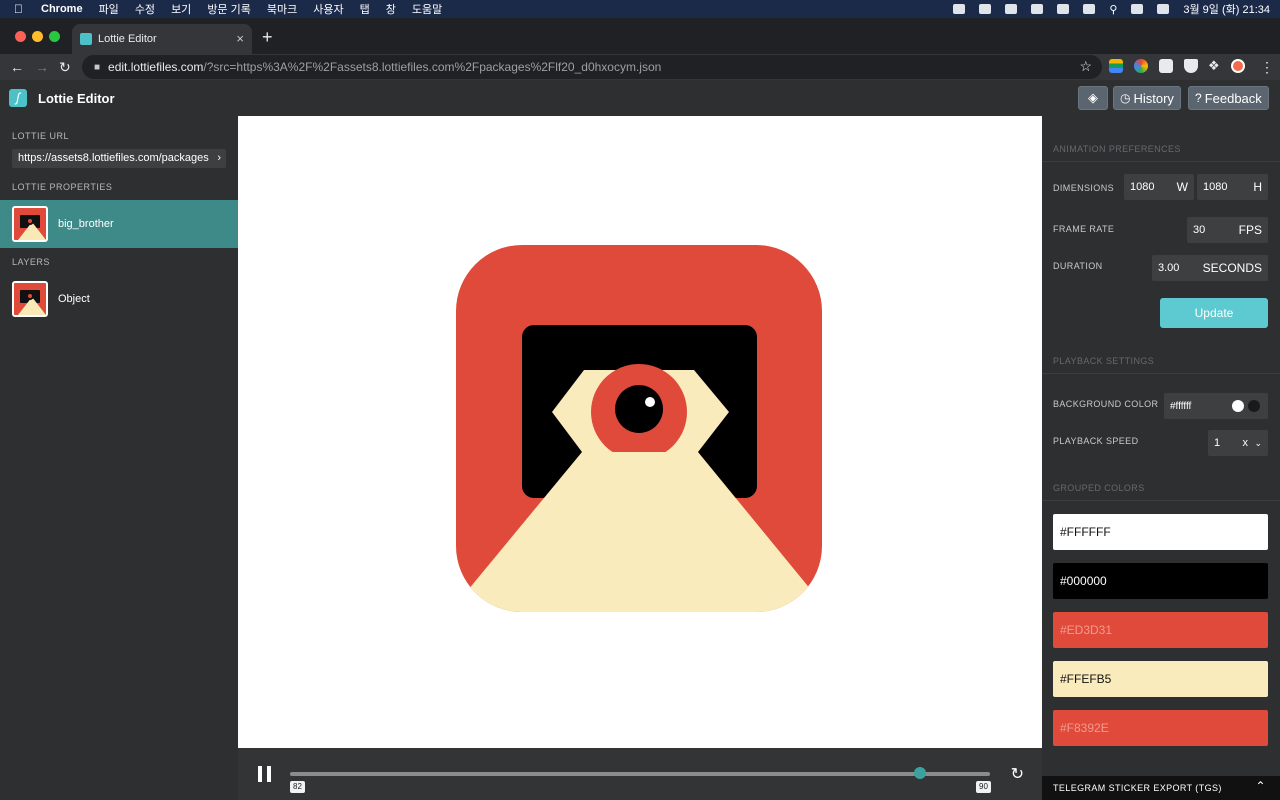 The height and width of the screenshot is (800, 1280). Describe the element at coordinates (282, 9) in the screenshot. I see `menu-bookmarks: 북마크` at that location.